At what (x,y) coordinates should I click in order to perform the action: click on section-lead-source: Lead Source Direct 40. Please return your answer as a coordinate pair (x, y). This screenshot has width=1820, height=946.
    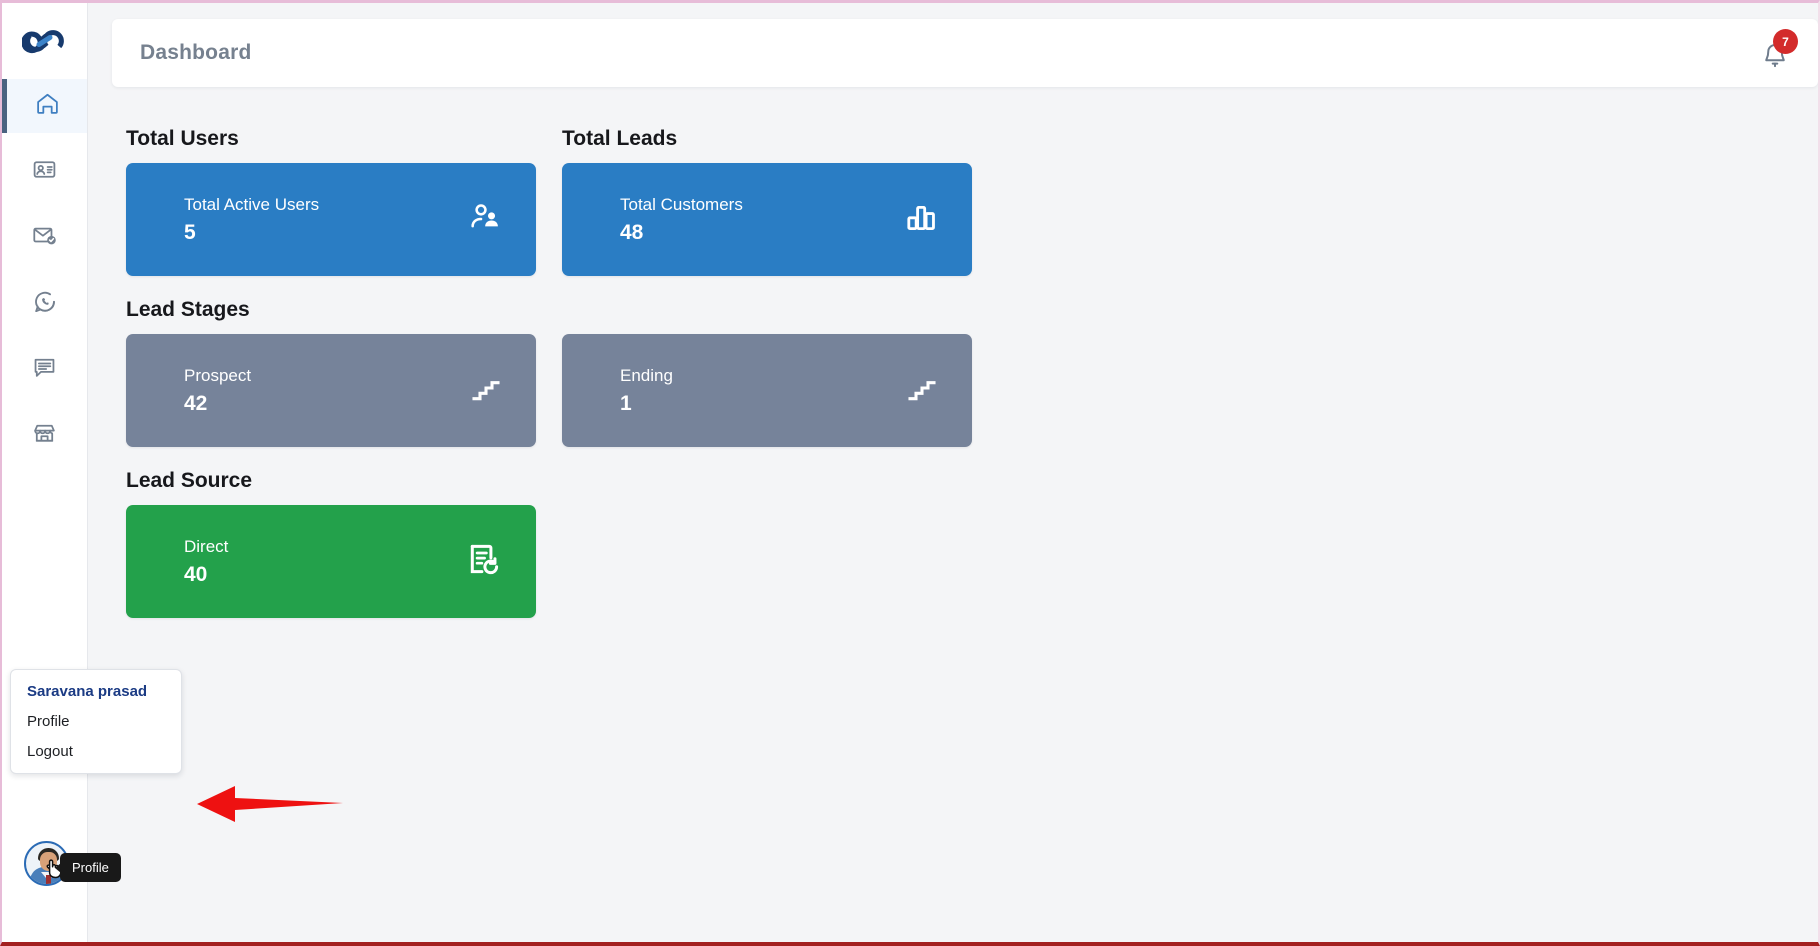
    Looking at the image, I should click on (972, 543).